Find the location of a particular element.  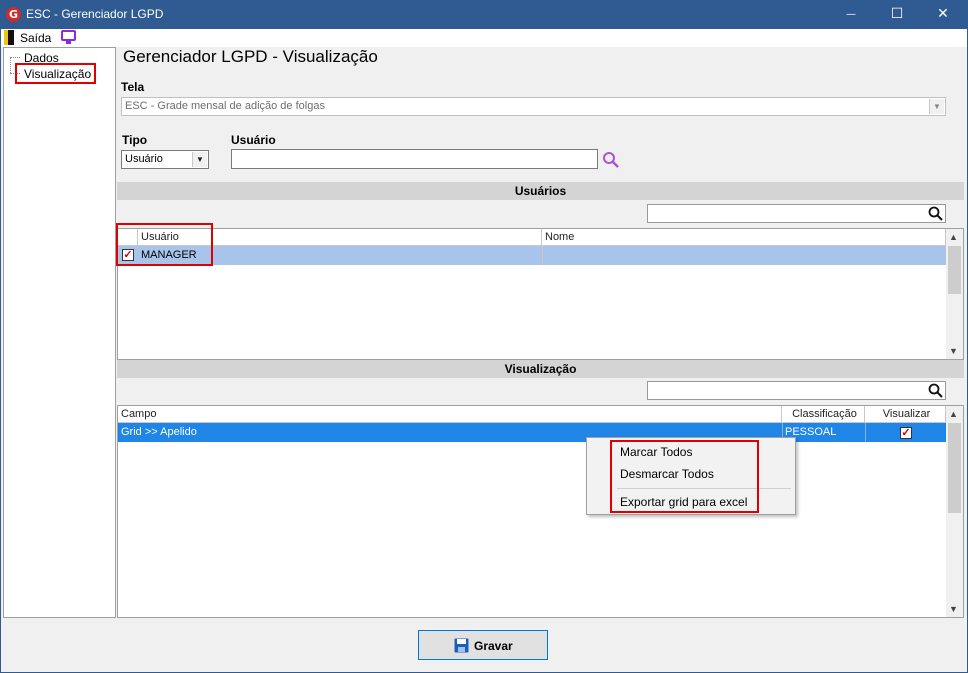

context-menu-highlight is located at coordinates (684, 476).